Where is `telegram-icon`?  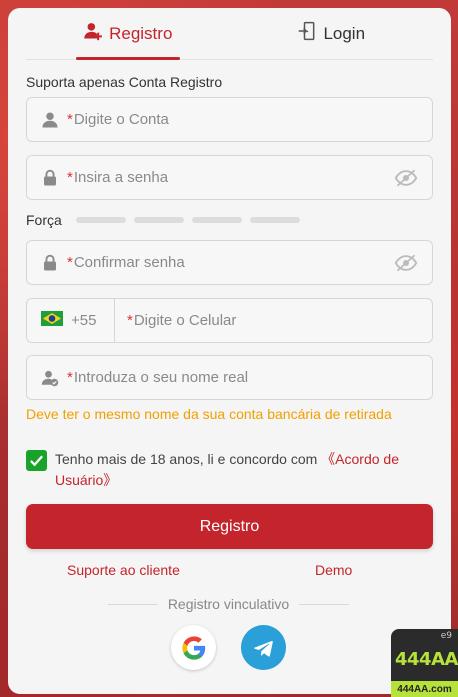 telegram-icon is located at coordinates (263, 648).